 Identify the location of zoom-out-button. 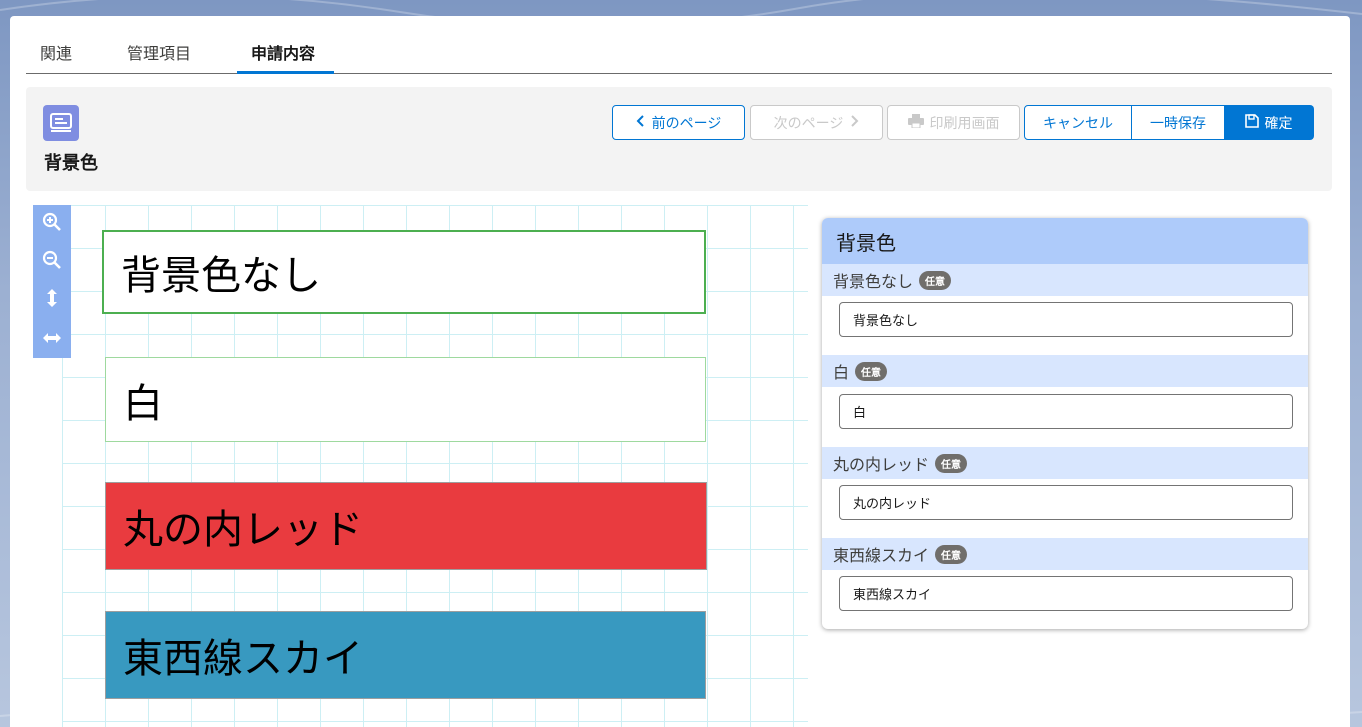
(52, 262).